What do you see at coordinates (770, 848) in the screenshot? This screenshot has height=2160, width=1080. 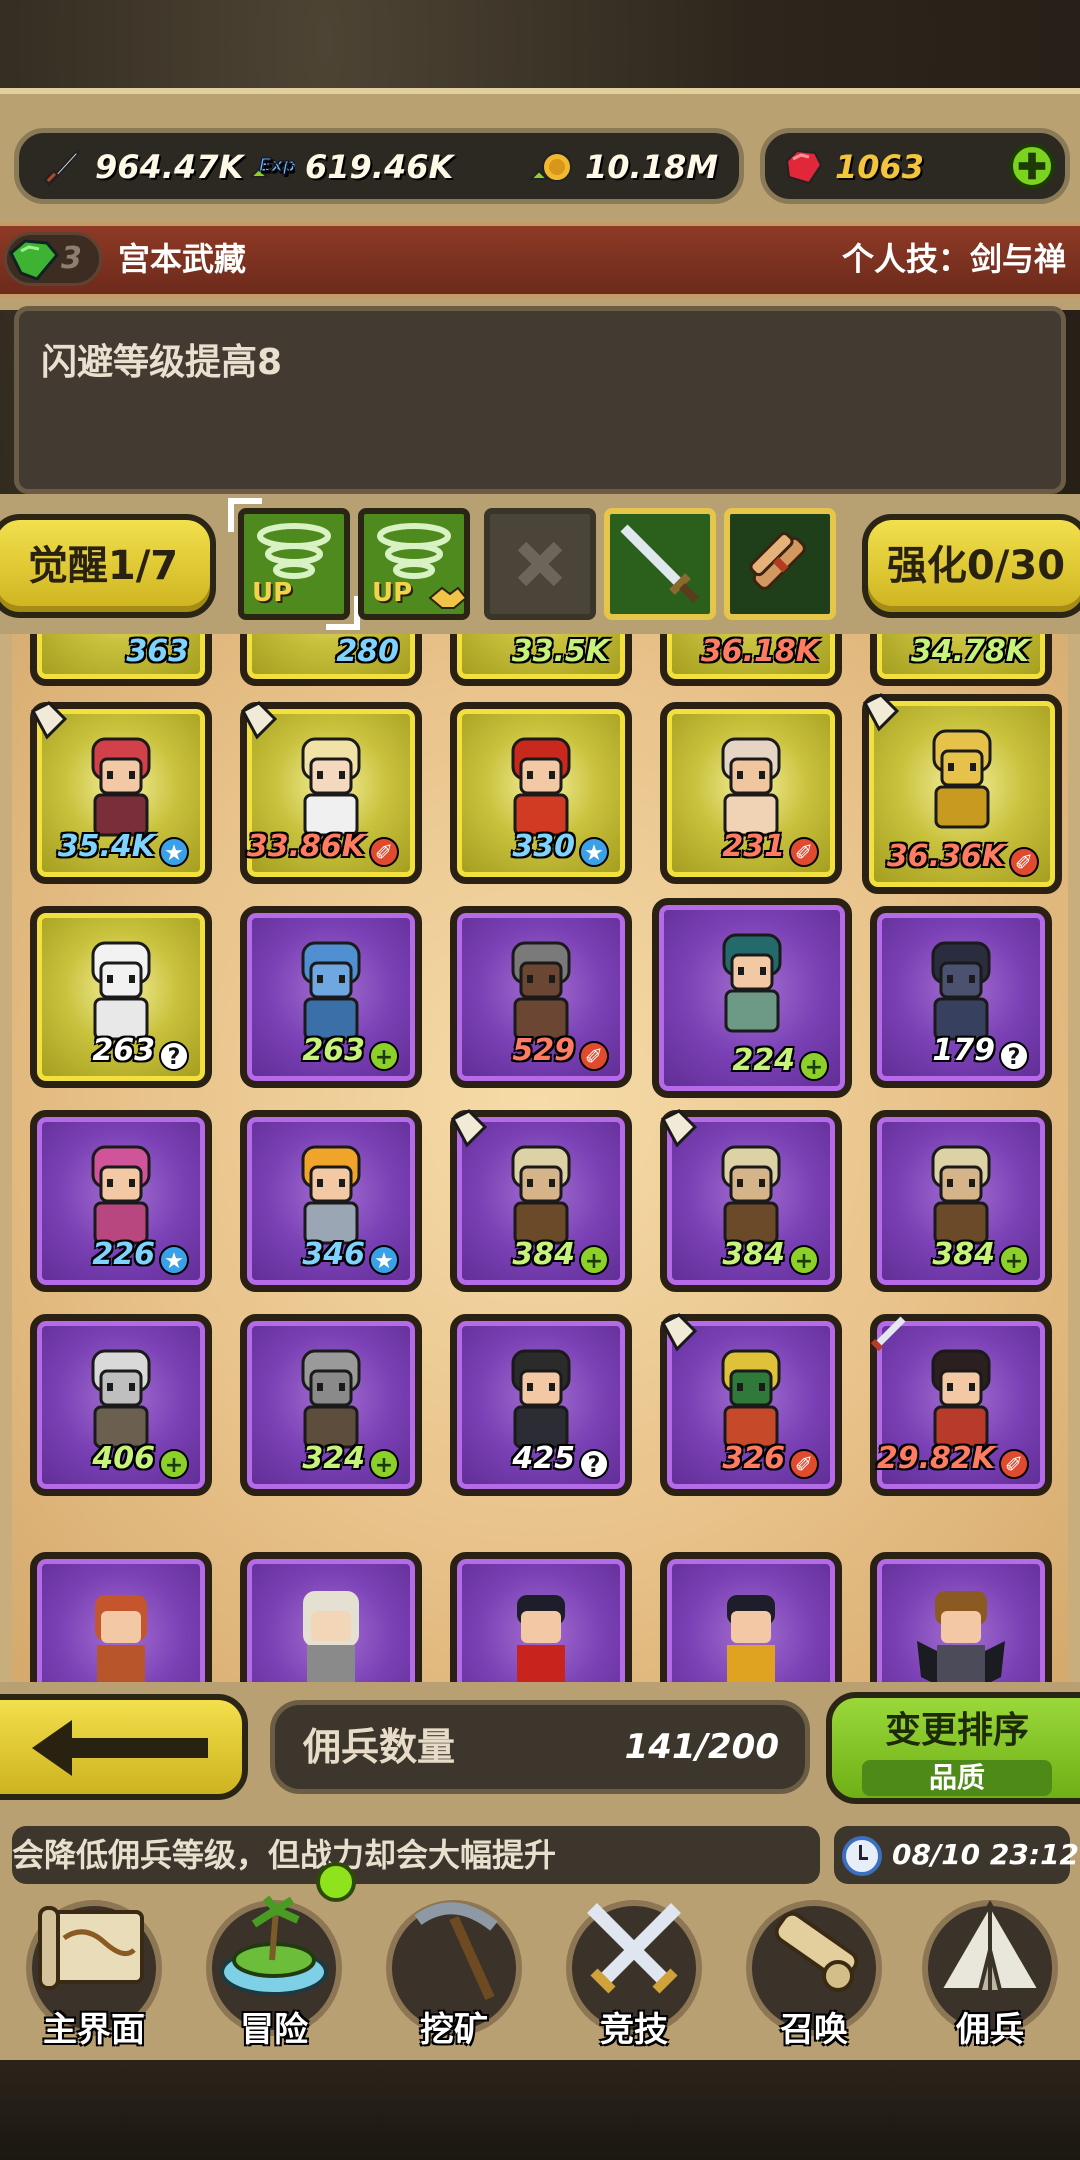 I see `mercenary-power: 231 ✐` at bounding box center [770, 848].